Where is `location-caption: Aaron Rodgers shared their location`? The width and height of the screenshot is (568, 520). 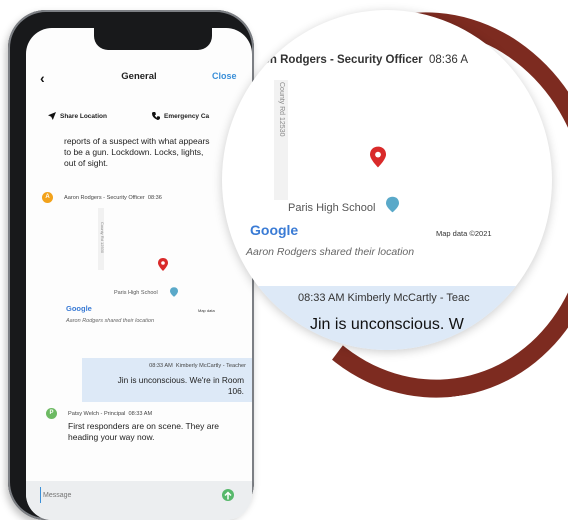 location-caption: Aaron Rodgers shared their location is located at coordinates (110, 321).